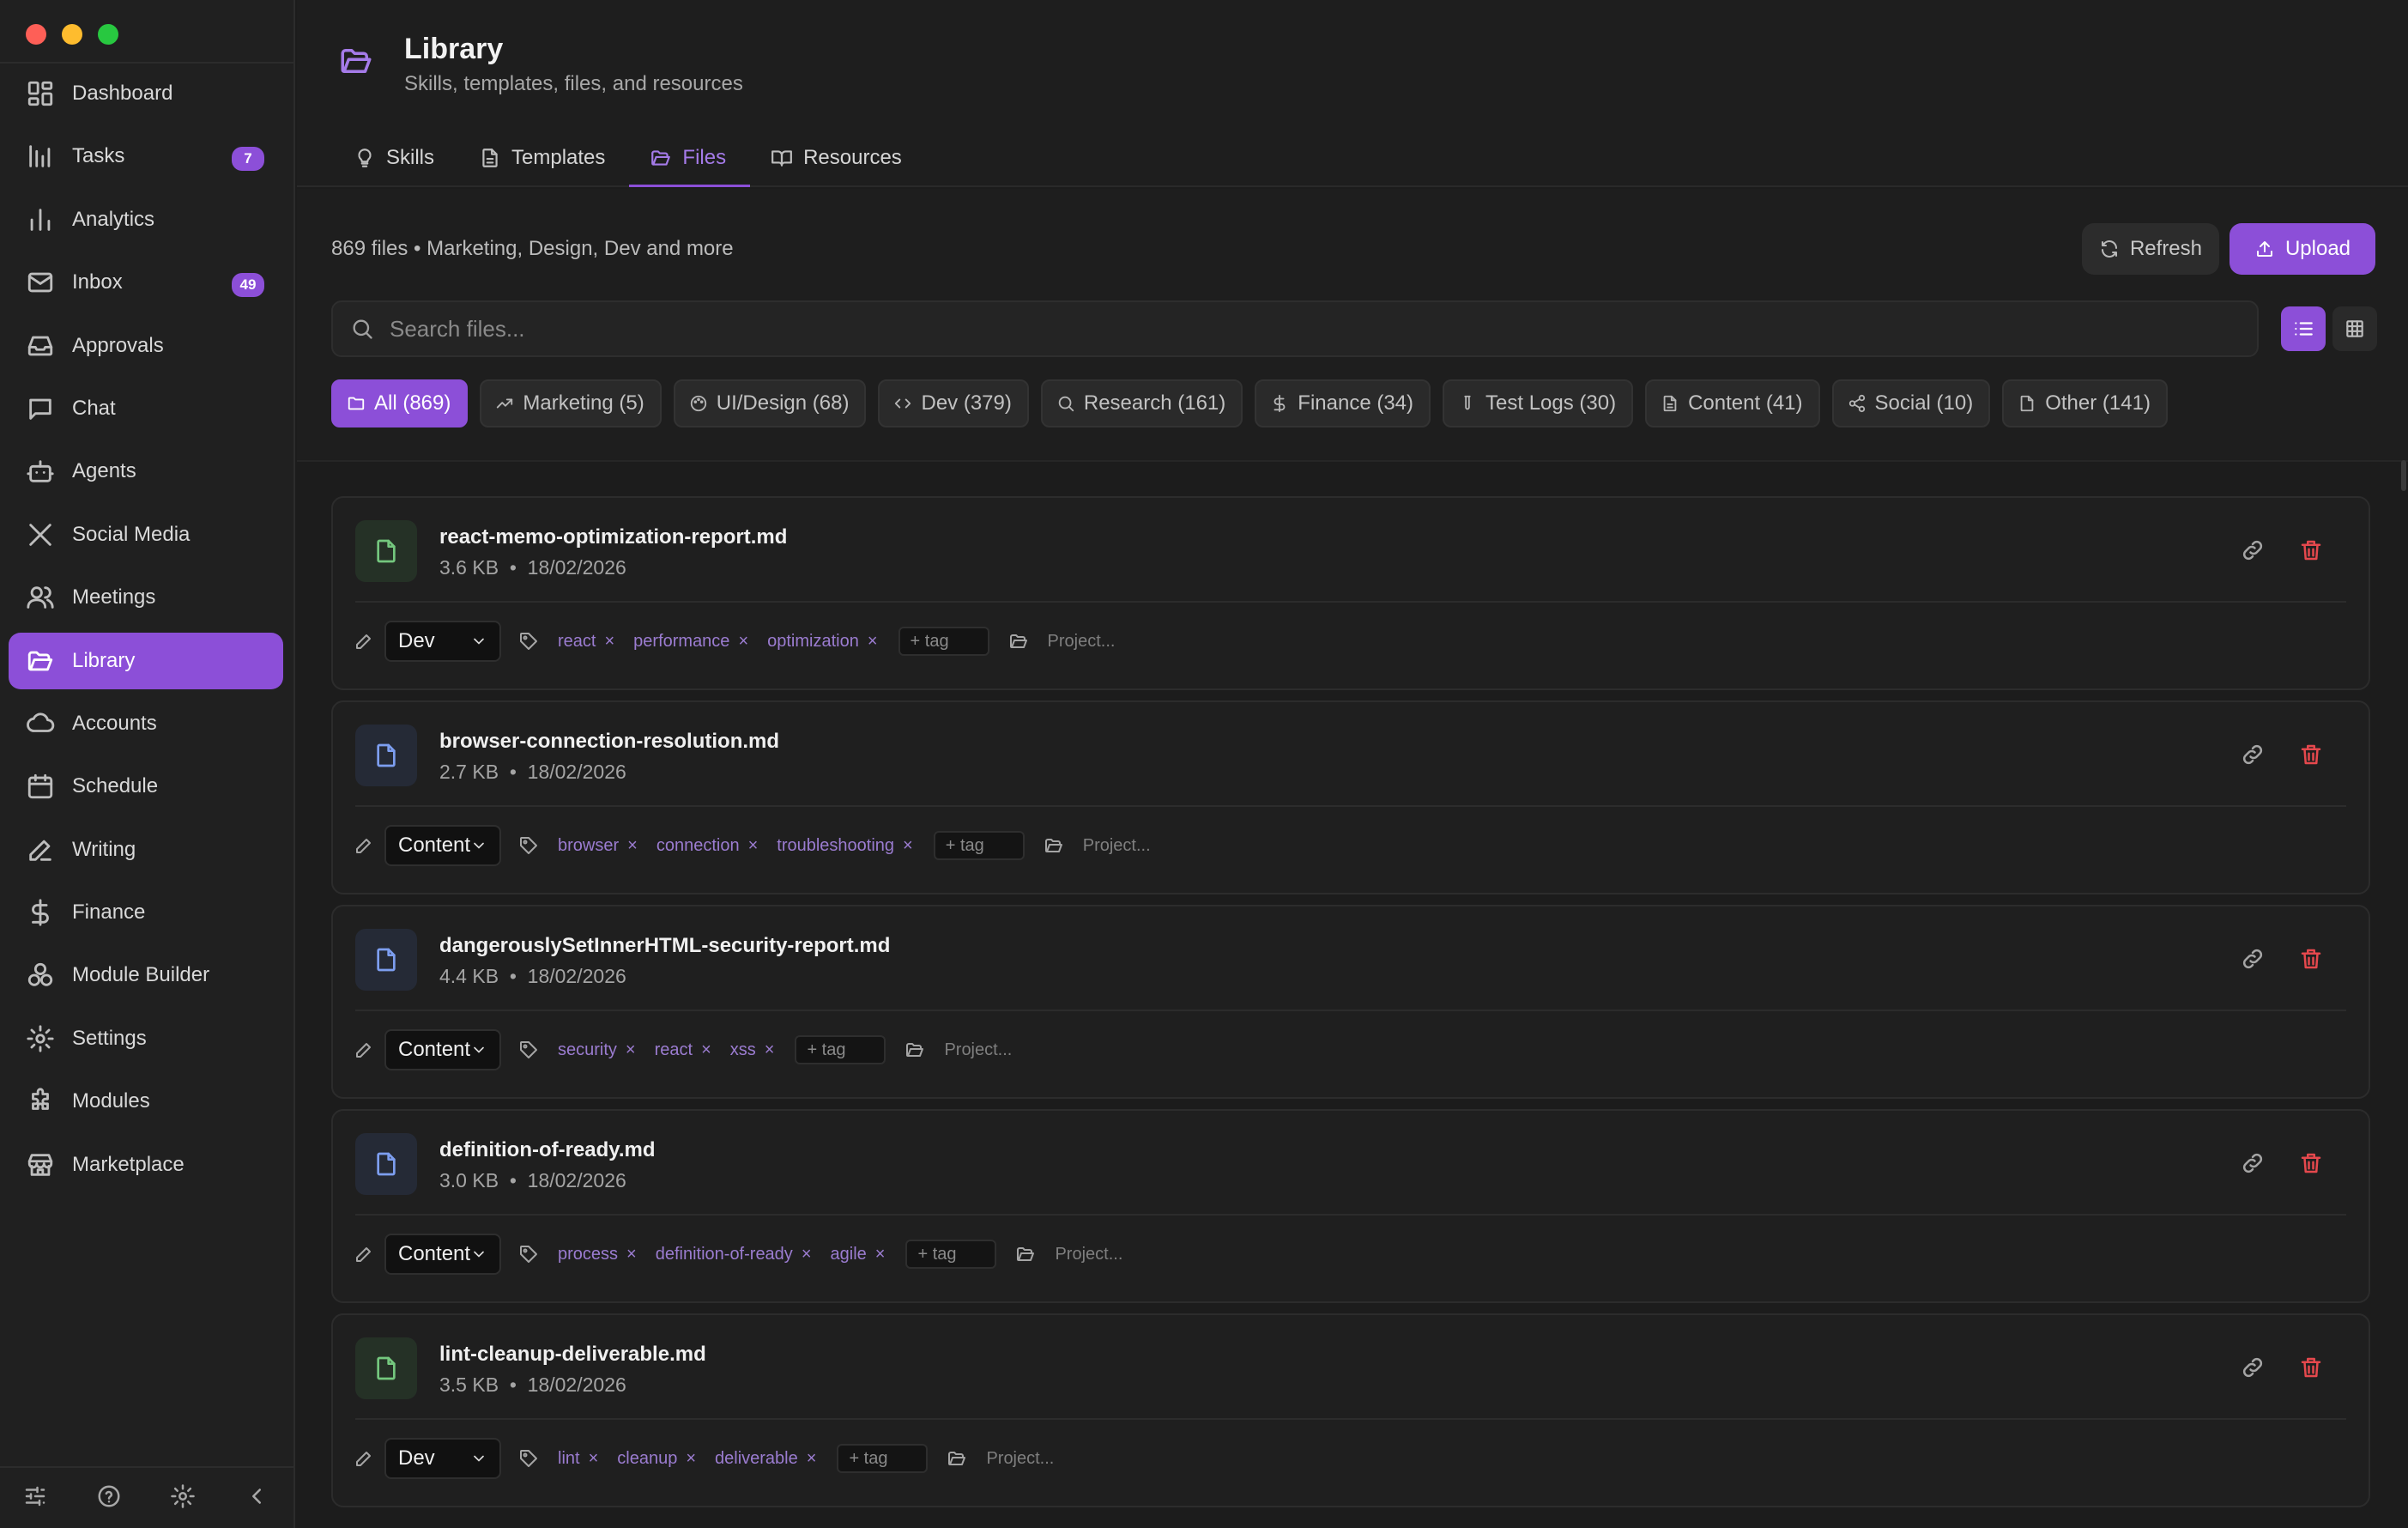  Describe the element at coordinates (109, 1498) in the screenshot. I see `help-icon` at that location.